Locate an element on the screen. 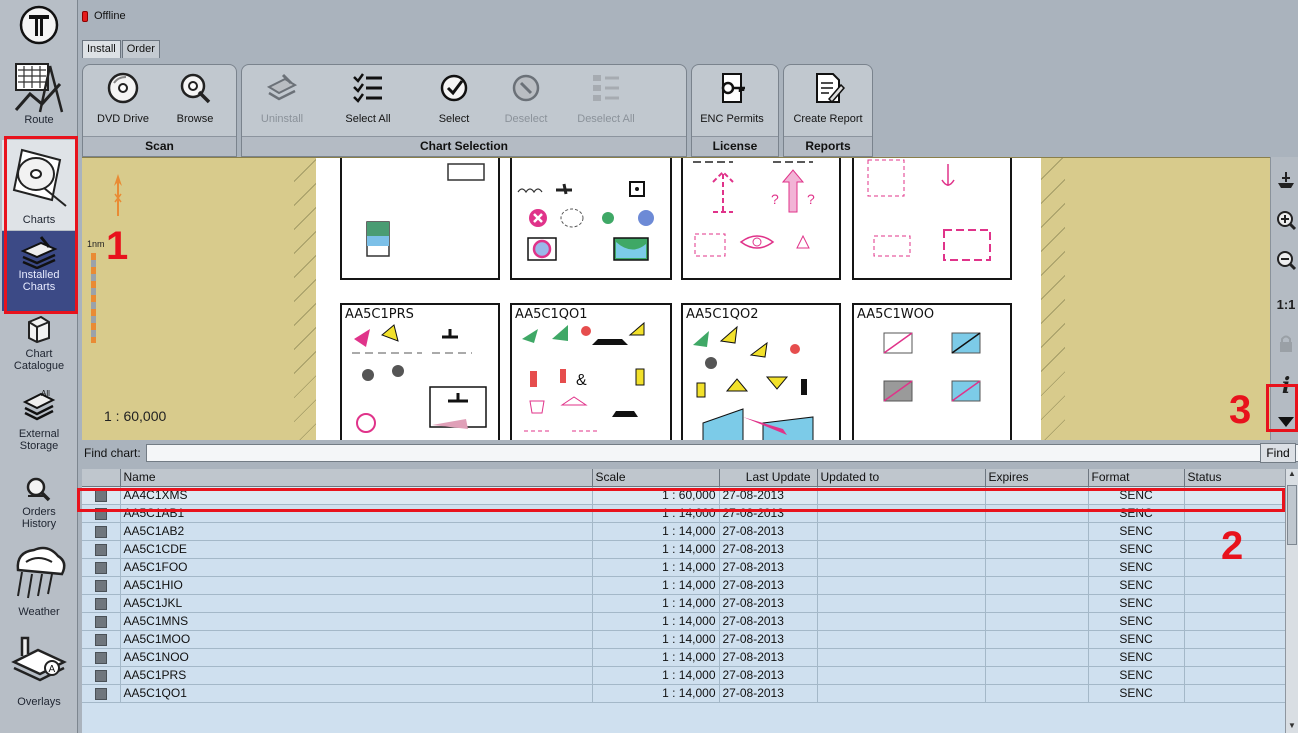 Image resolution: width=1298 pixels, height=733 pixels. group-scan: DVD Drive Browse Scan is located at coordinates (159, 110).